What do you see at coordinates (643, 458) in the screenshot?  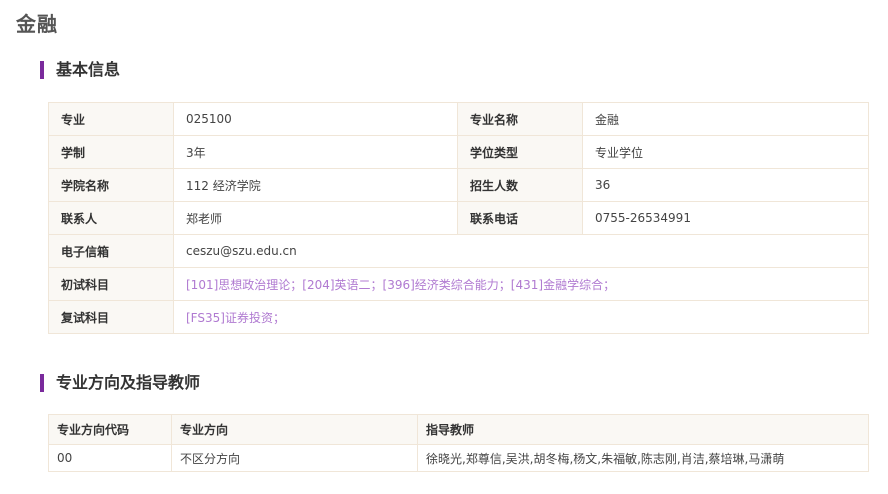 I see `advisors-cell: 徐晓光,郑尊信,吴洪,胡冬梅,杨文,朱福敏,陈志刚,肖洁,蔡培琳,马潇萌` at bounding box center [643, 458].